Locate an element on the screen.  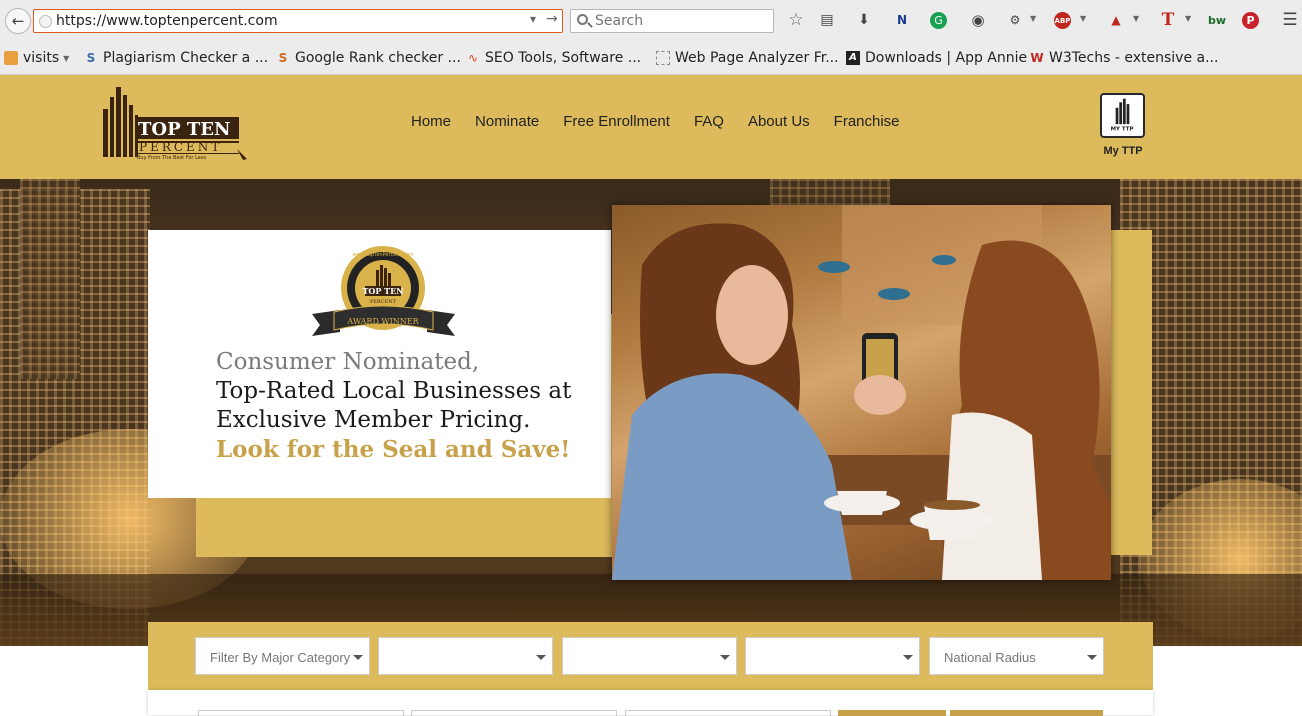
w3techs-icon: W is located at coordinates (1037, 58).